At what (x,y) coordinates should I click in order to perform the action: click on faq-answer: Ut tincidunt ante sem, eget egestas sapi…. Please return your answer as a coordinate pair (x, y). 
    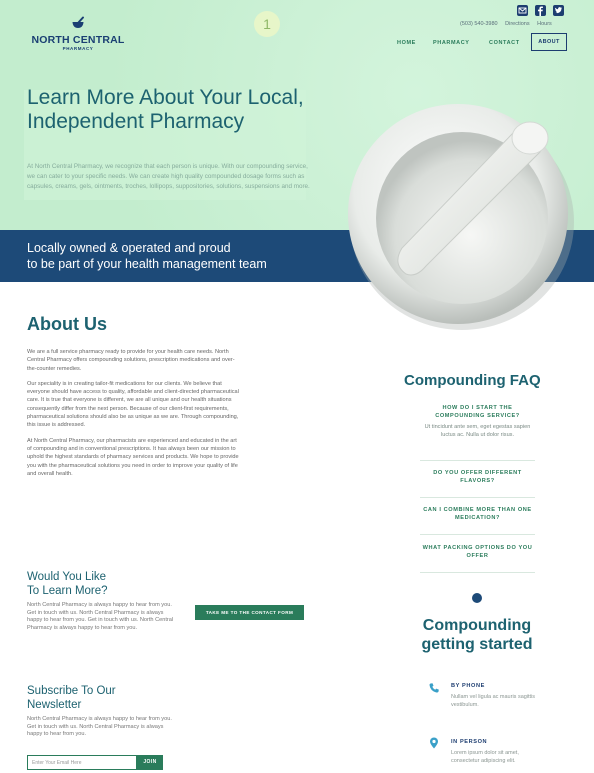
    Looking at the image, I should click on (477, 431).